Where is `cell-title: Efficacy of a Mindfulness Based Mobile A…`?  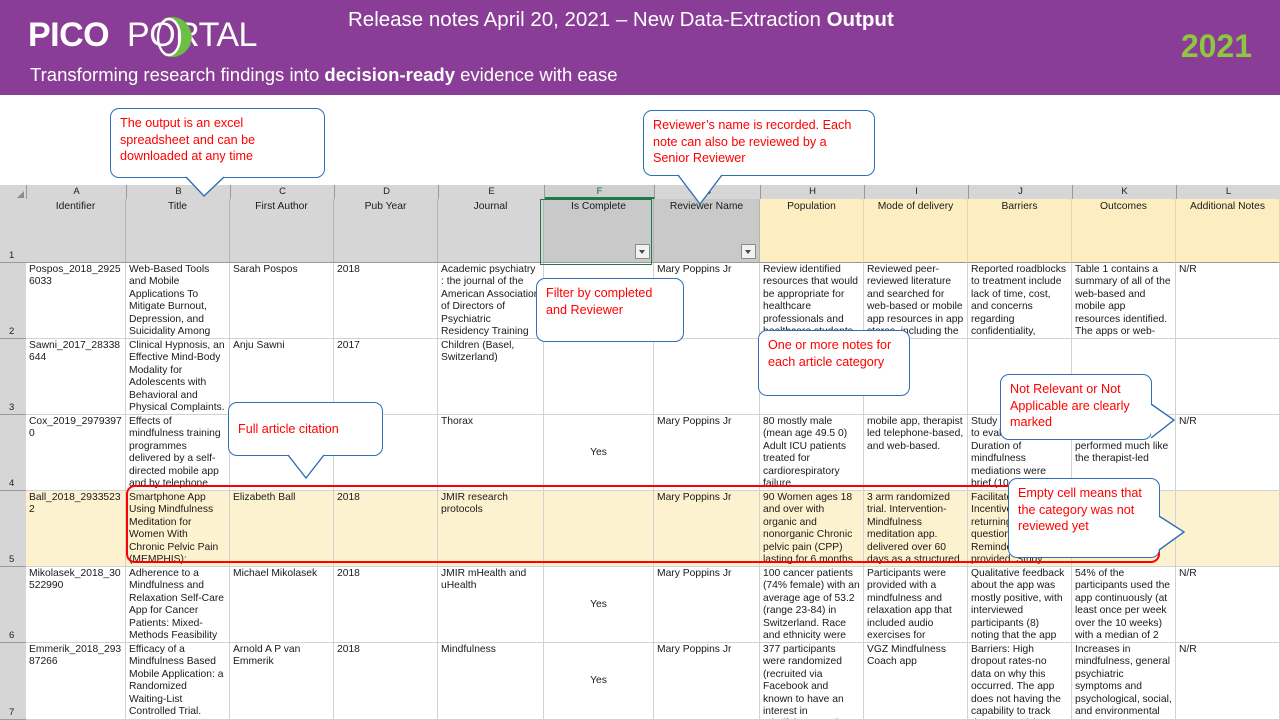 cell-title: Efficacy of a Mindfulness Based Mobile A… is located at coordinates (178, 681).